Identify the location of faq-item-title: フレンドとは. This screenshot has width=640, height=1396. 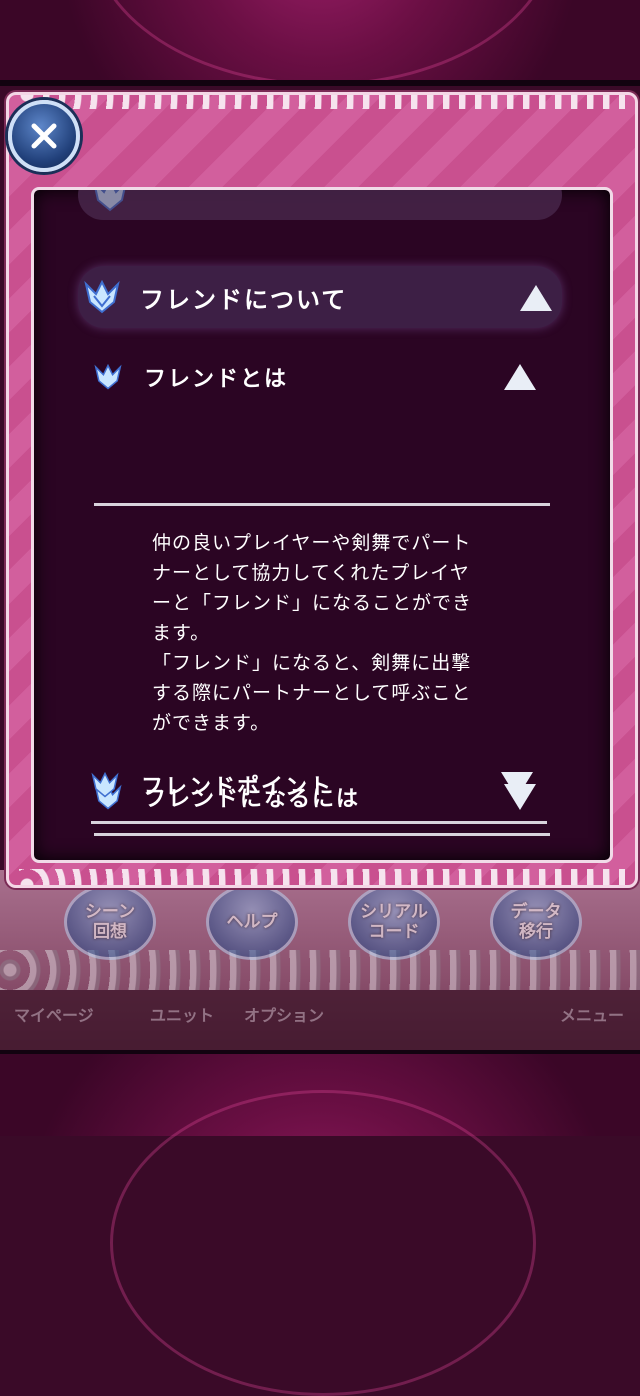
(216, 379).